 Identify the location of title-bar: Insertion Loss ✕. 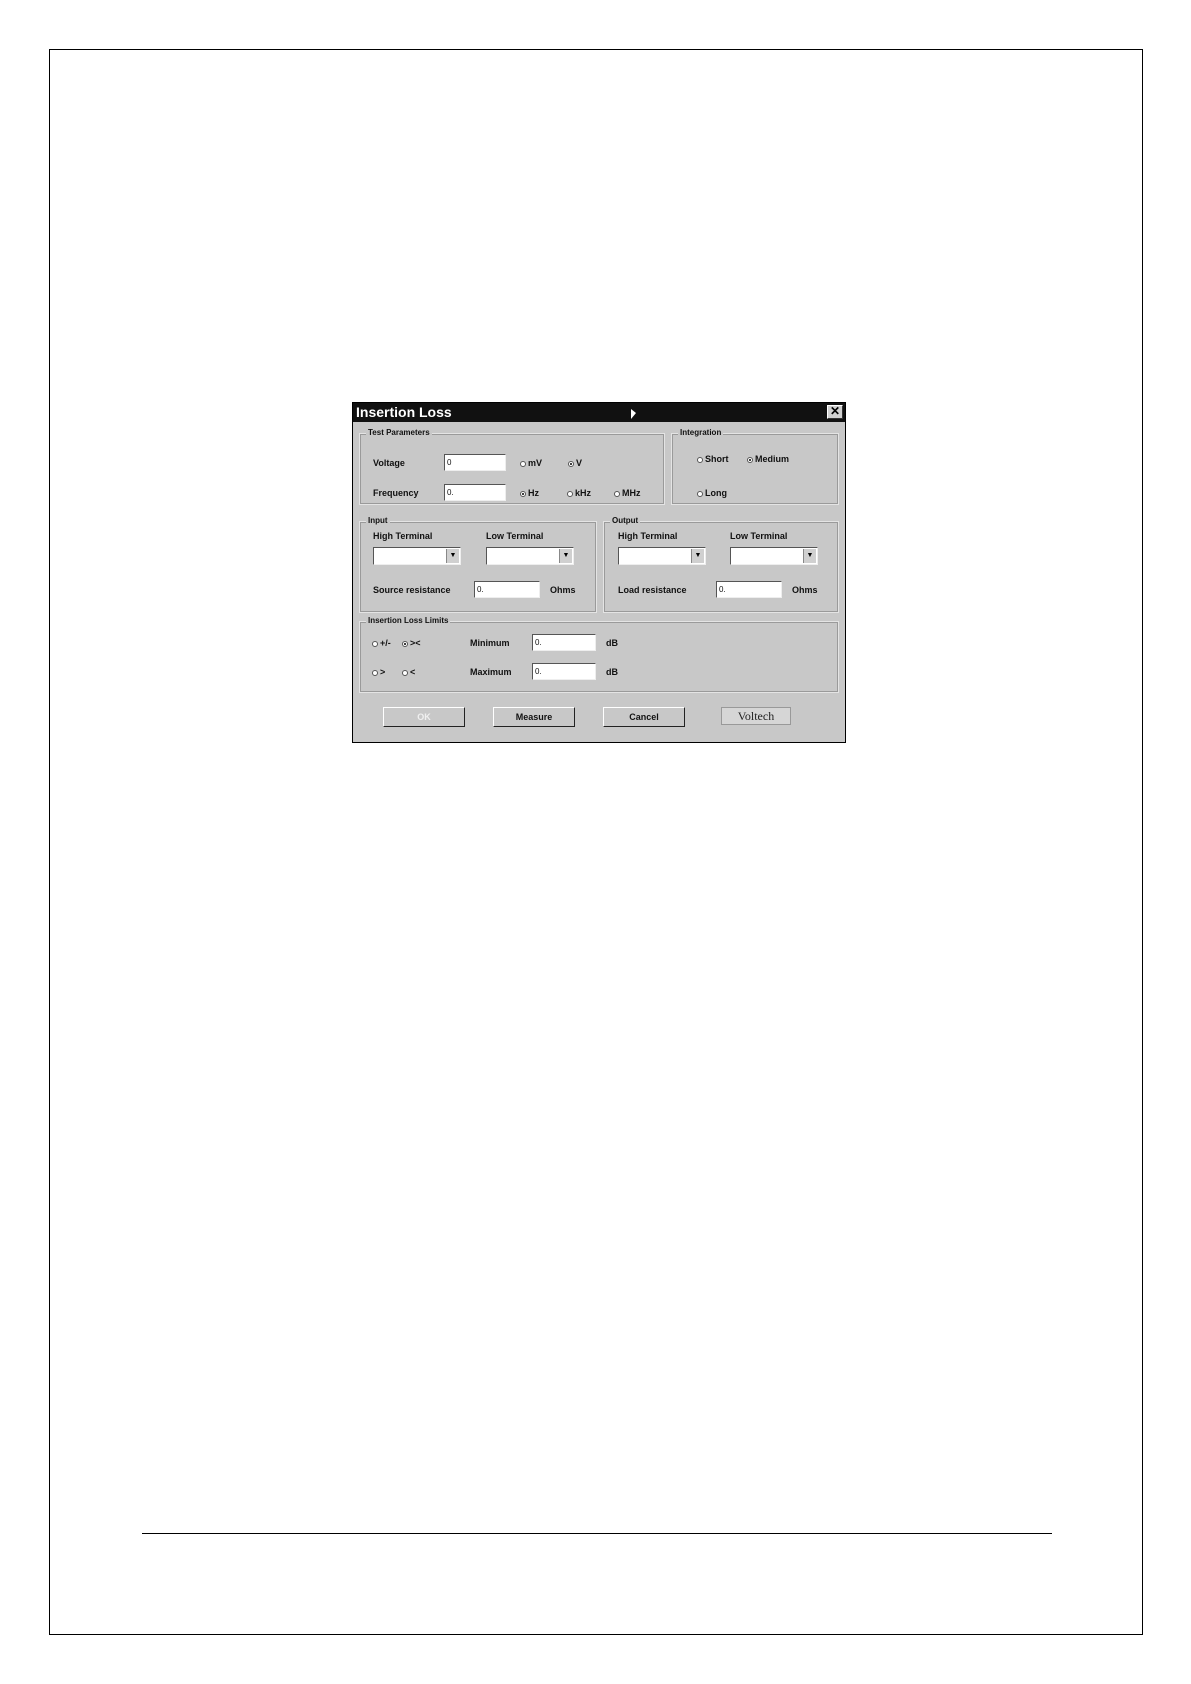
(599, 412).